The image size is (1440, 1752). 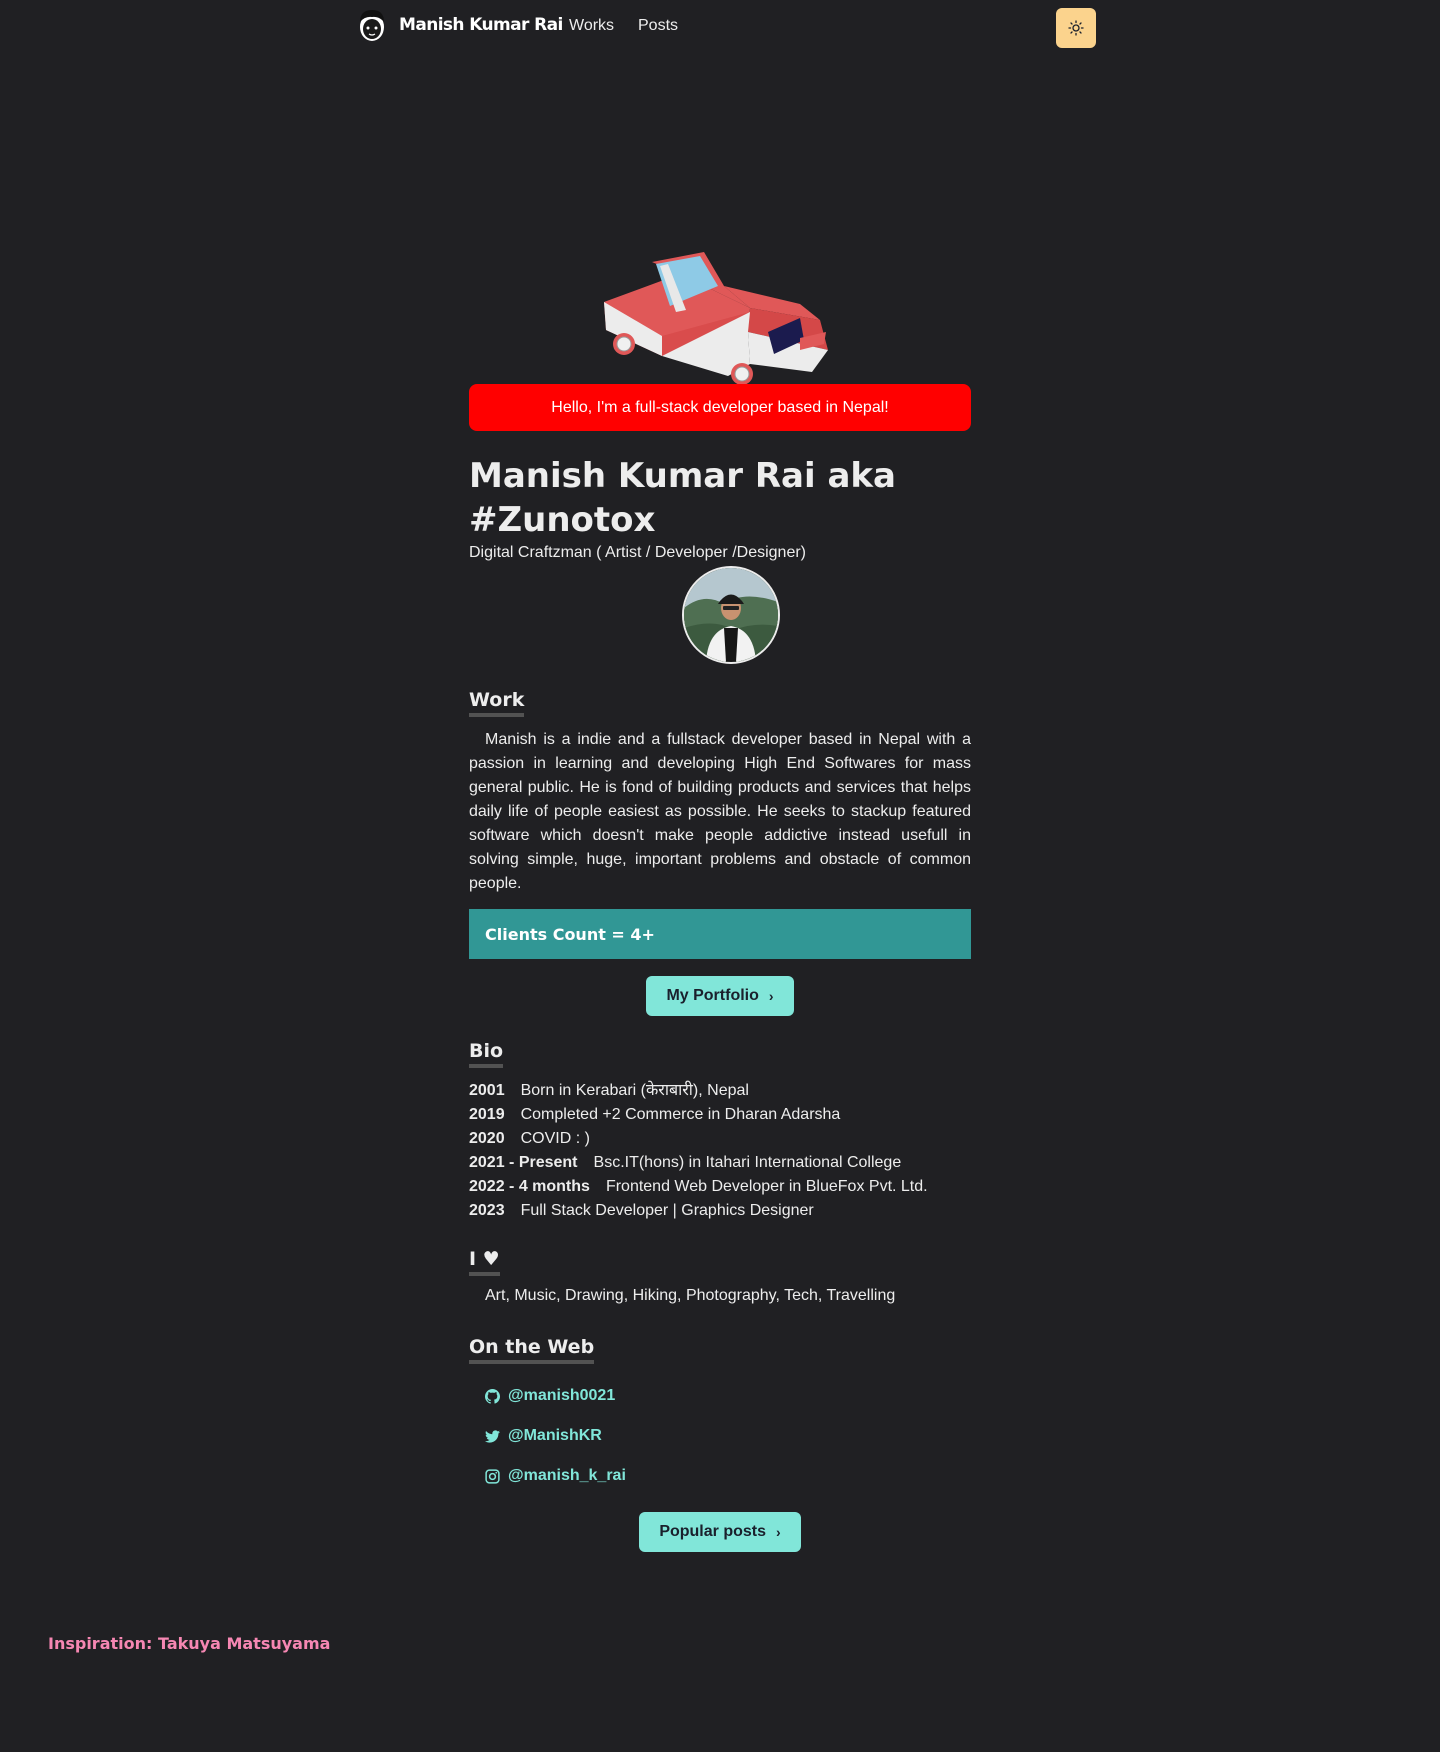 I want to click on my-portfolio-button: My Portfolio ›, so click(x=720, y=996).